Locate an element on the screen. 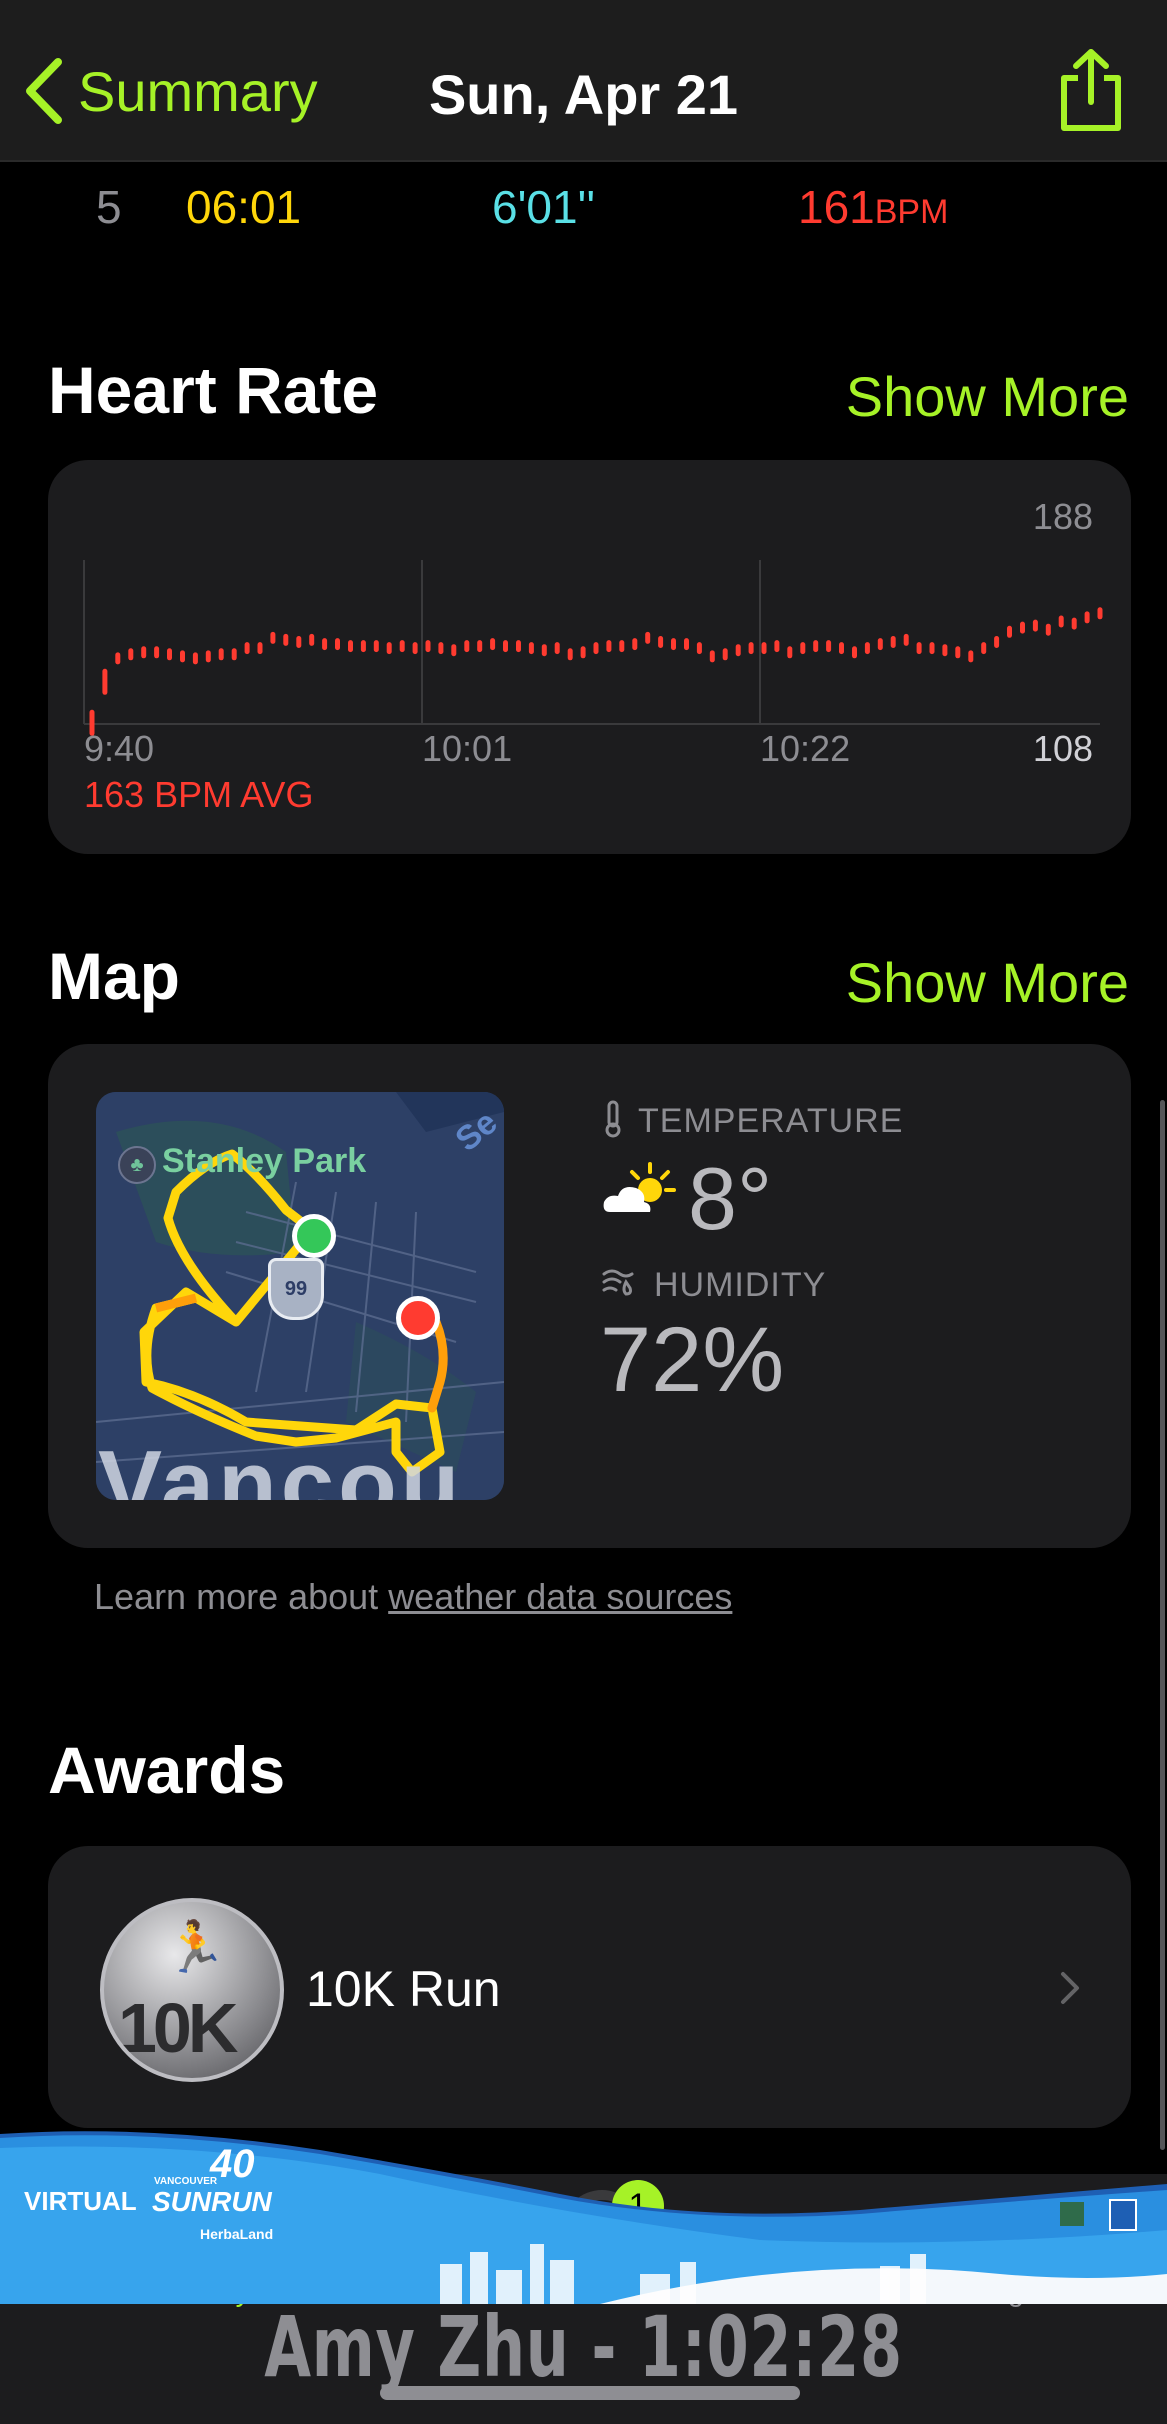 This screenshot has width=1167, height=2424. back-button: Summary is located at coordinates (171, 91).